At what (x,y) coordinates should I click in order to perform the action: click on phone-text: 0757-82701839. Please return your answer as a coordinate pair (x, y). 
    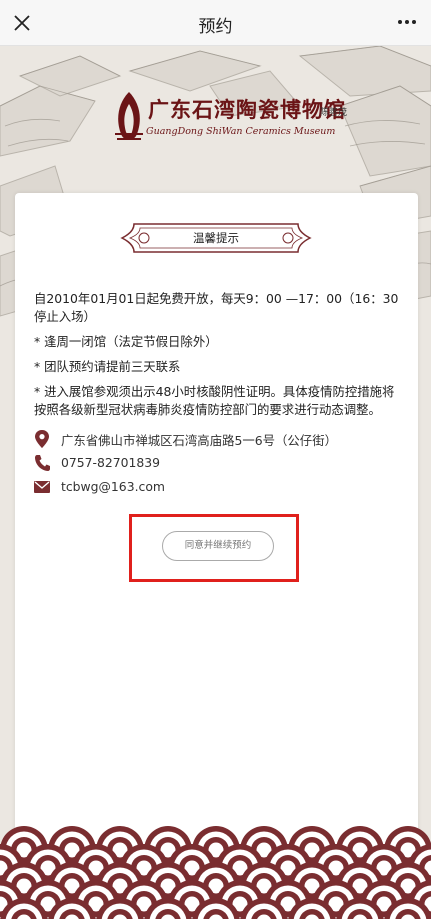
    Looking at the image, I should click on (110, 462).